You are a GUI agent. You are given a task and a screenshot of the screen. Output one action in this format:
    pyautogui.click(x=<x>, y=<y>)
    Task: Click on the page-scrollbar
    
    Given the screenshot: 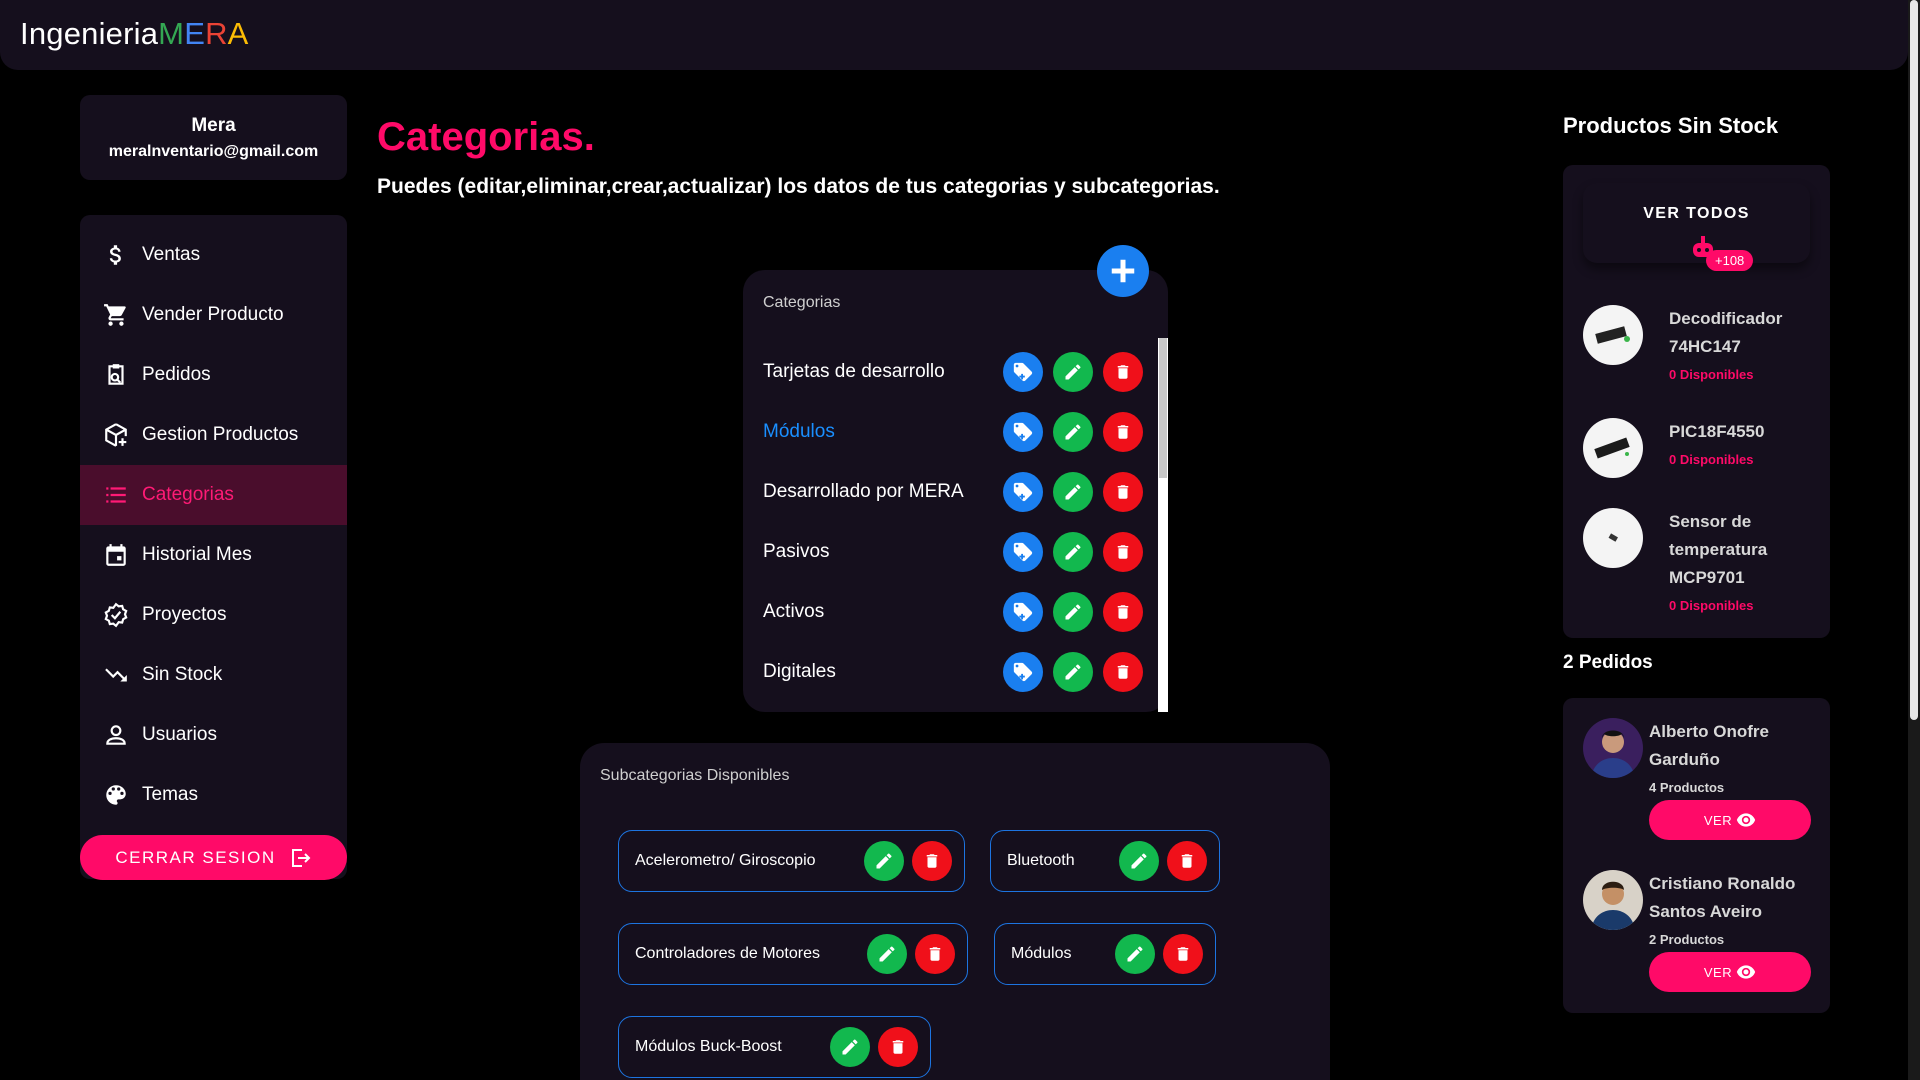 What is the action you would take?
    pyautogui.click(x=1914, y=540)
    